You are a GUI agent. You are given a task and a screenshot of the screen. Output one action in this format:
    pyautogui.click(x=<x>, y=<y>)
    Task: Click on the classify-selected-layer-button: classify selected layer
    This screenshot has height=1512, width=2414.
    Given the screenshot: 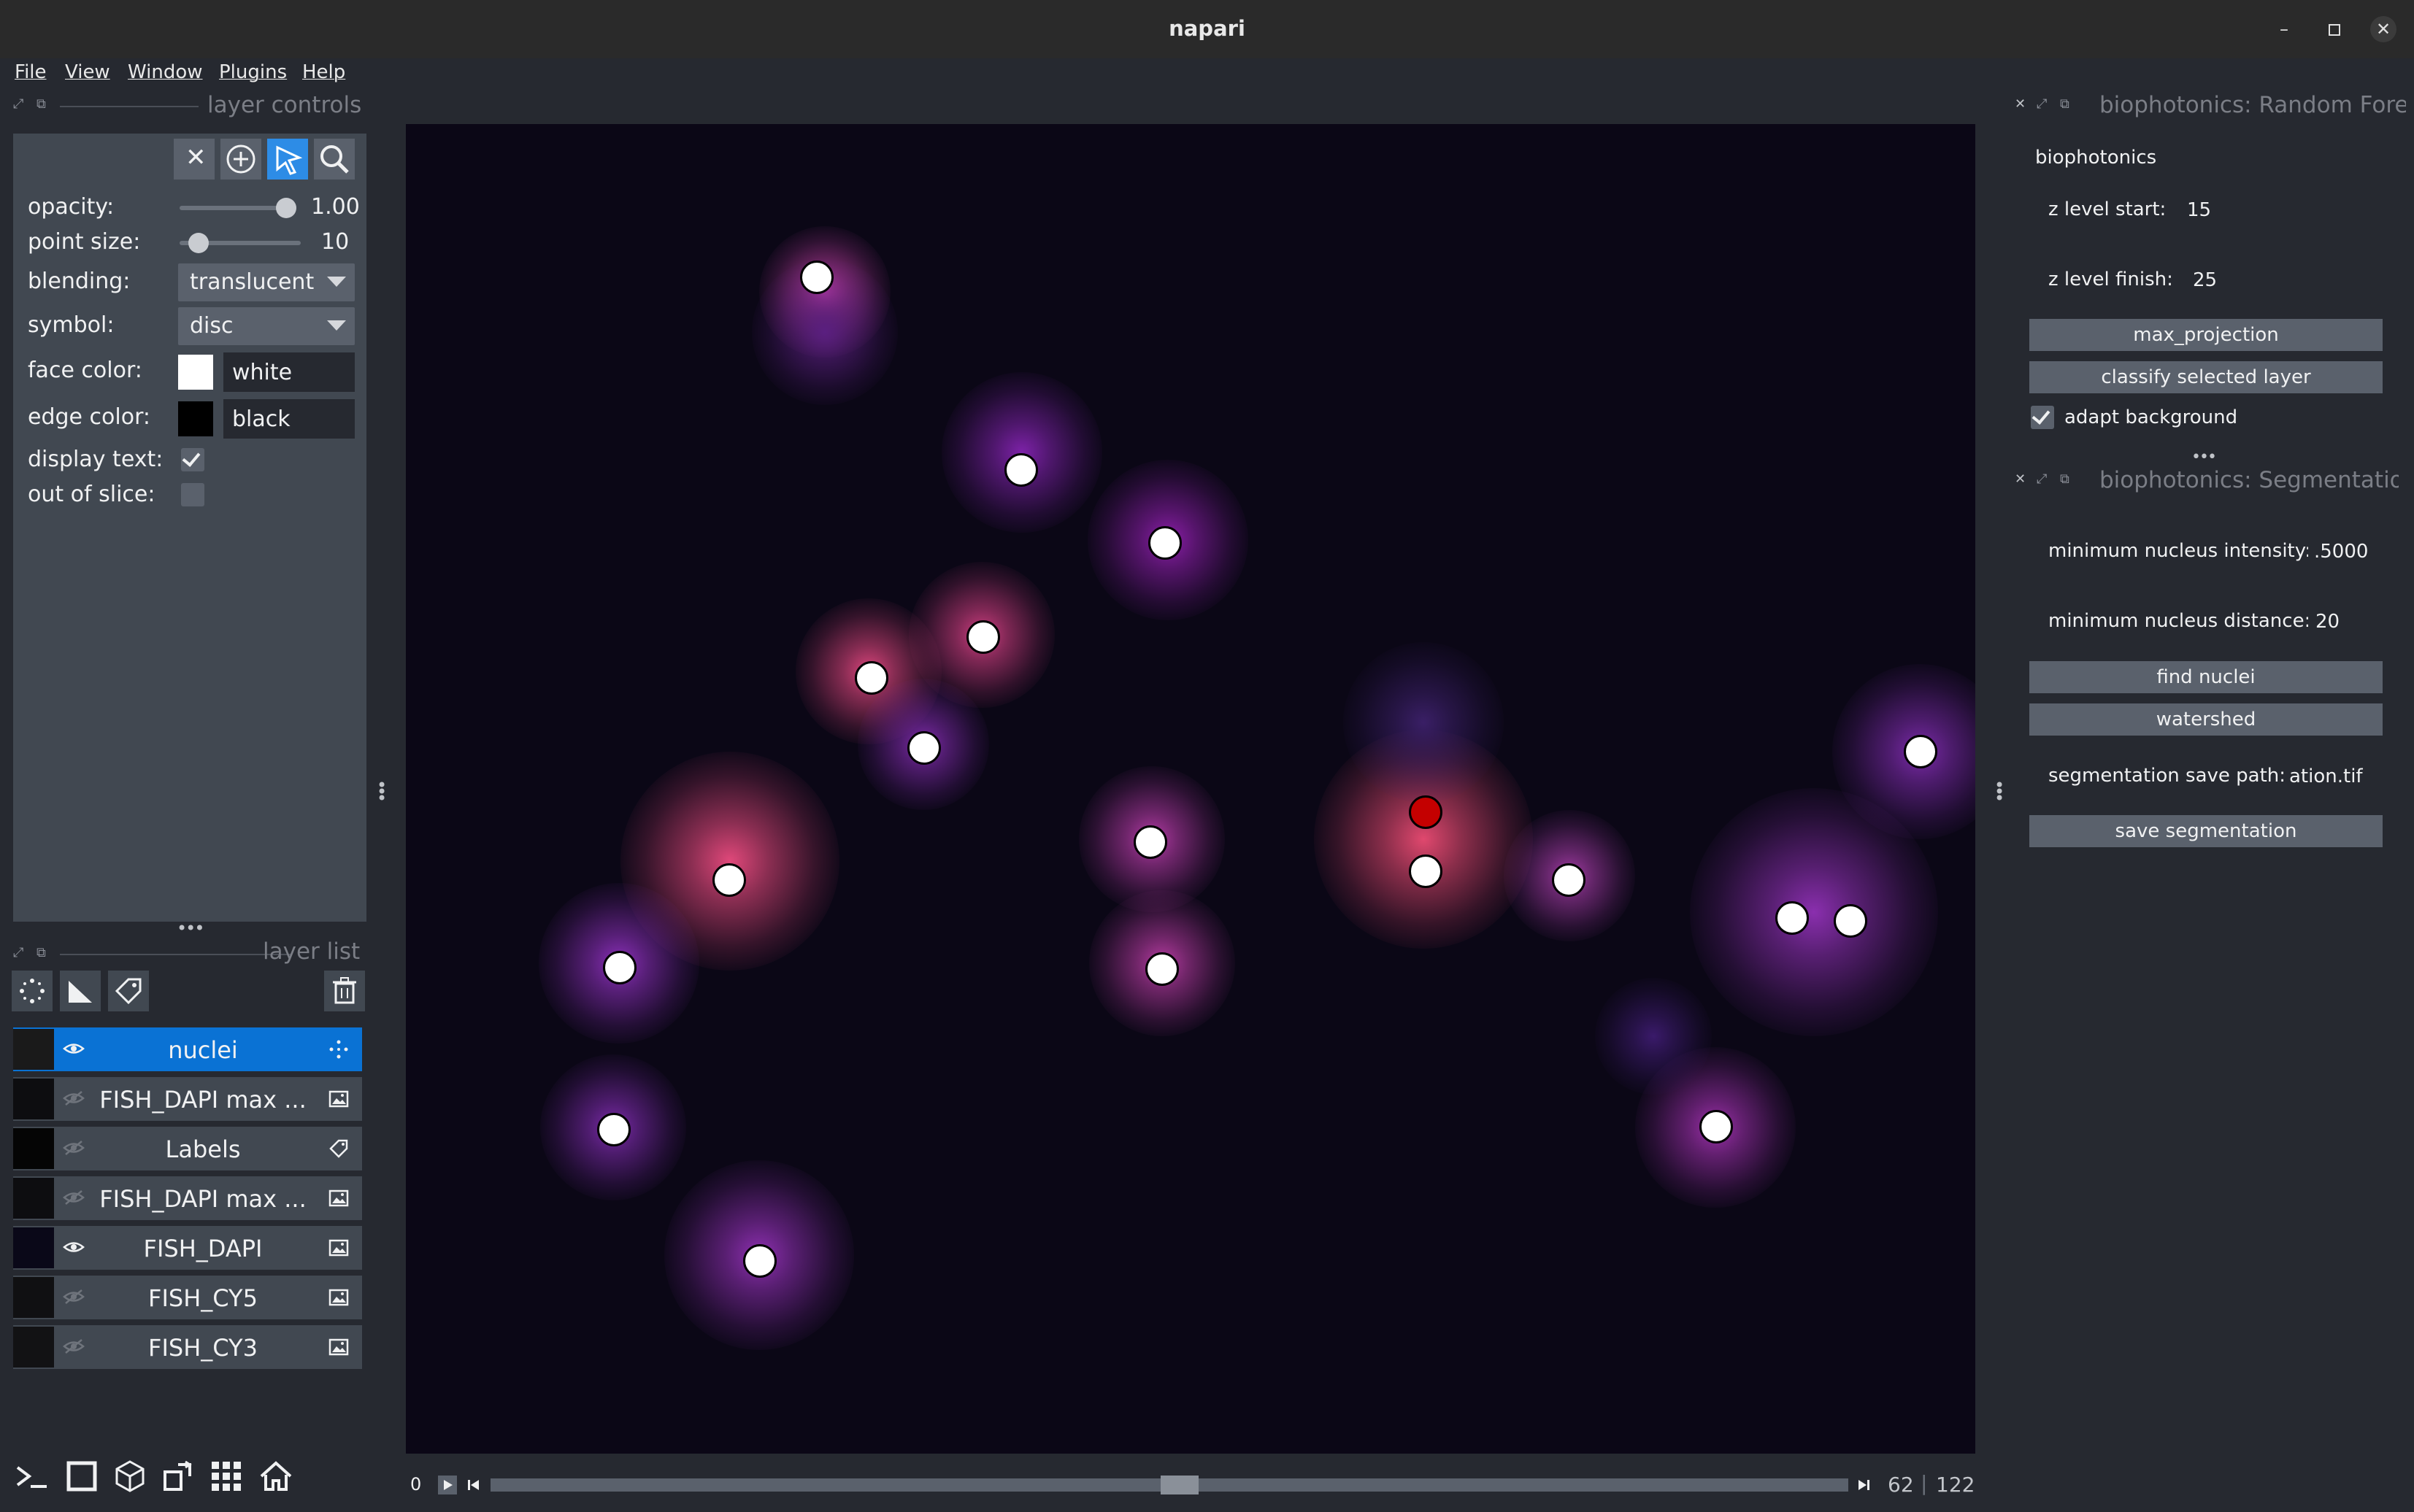 What is the action you would take?
    pyautogui.click(x=2206, y=377)
    